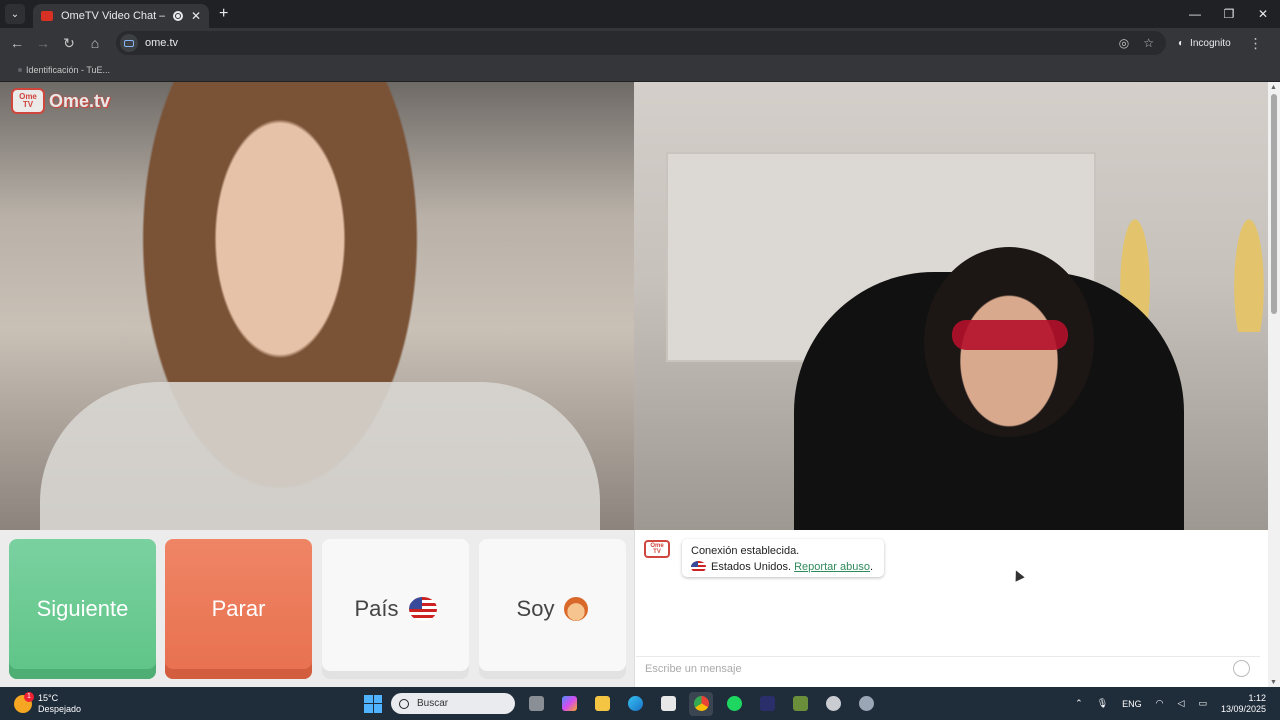  I want to click on incognito-icon: ◐, so click(1181, 43).